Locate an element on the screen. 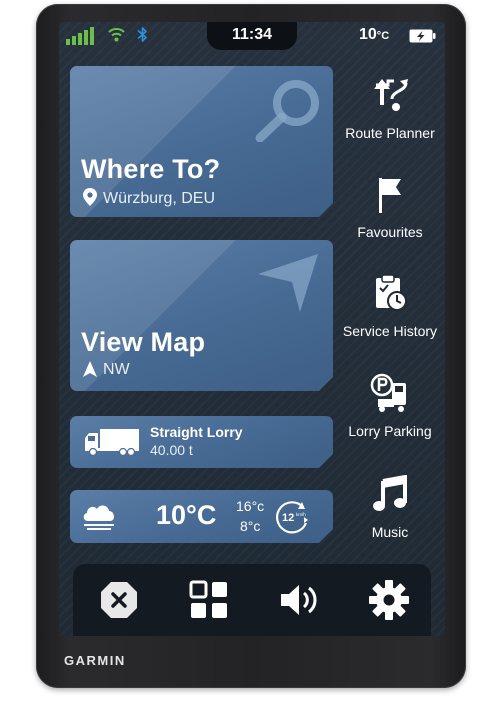 This screenshot has width=502, height=720. flag-icon is located at coordinates (390, 195).